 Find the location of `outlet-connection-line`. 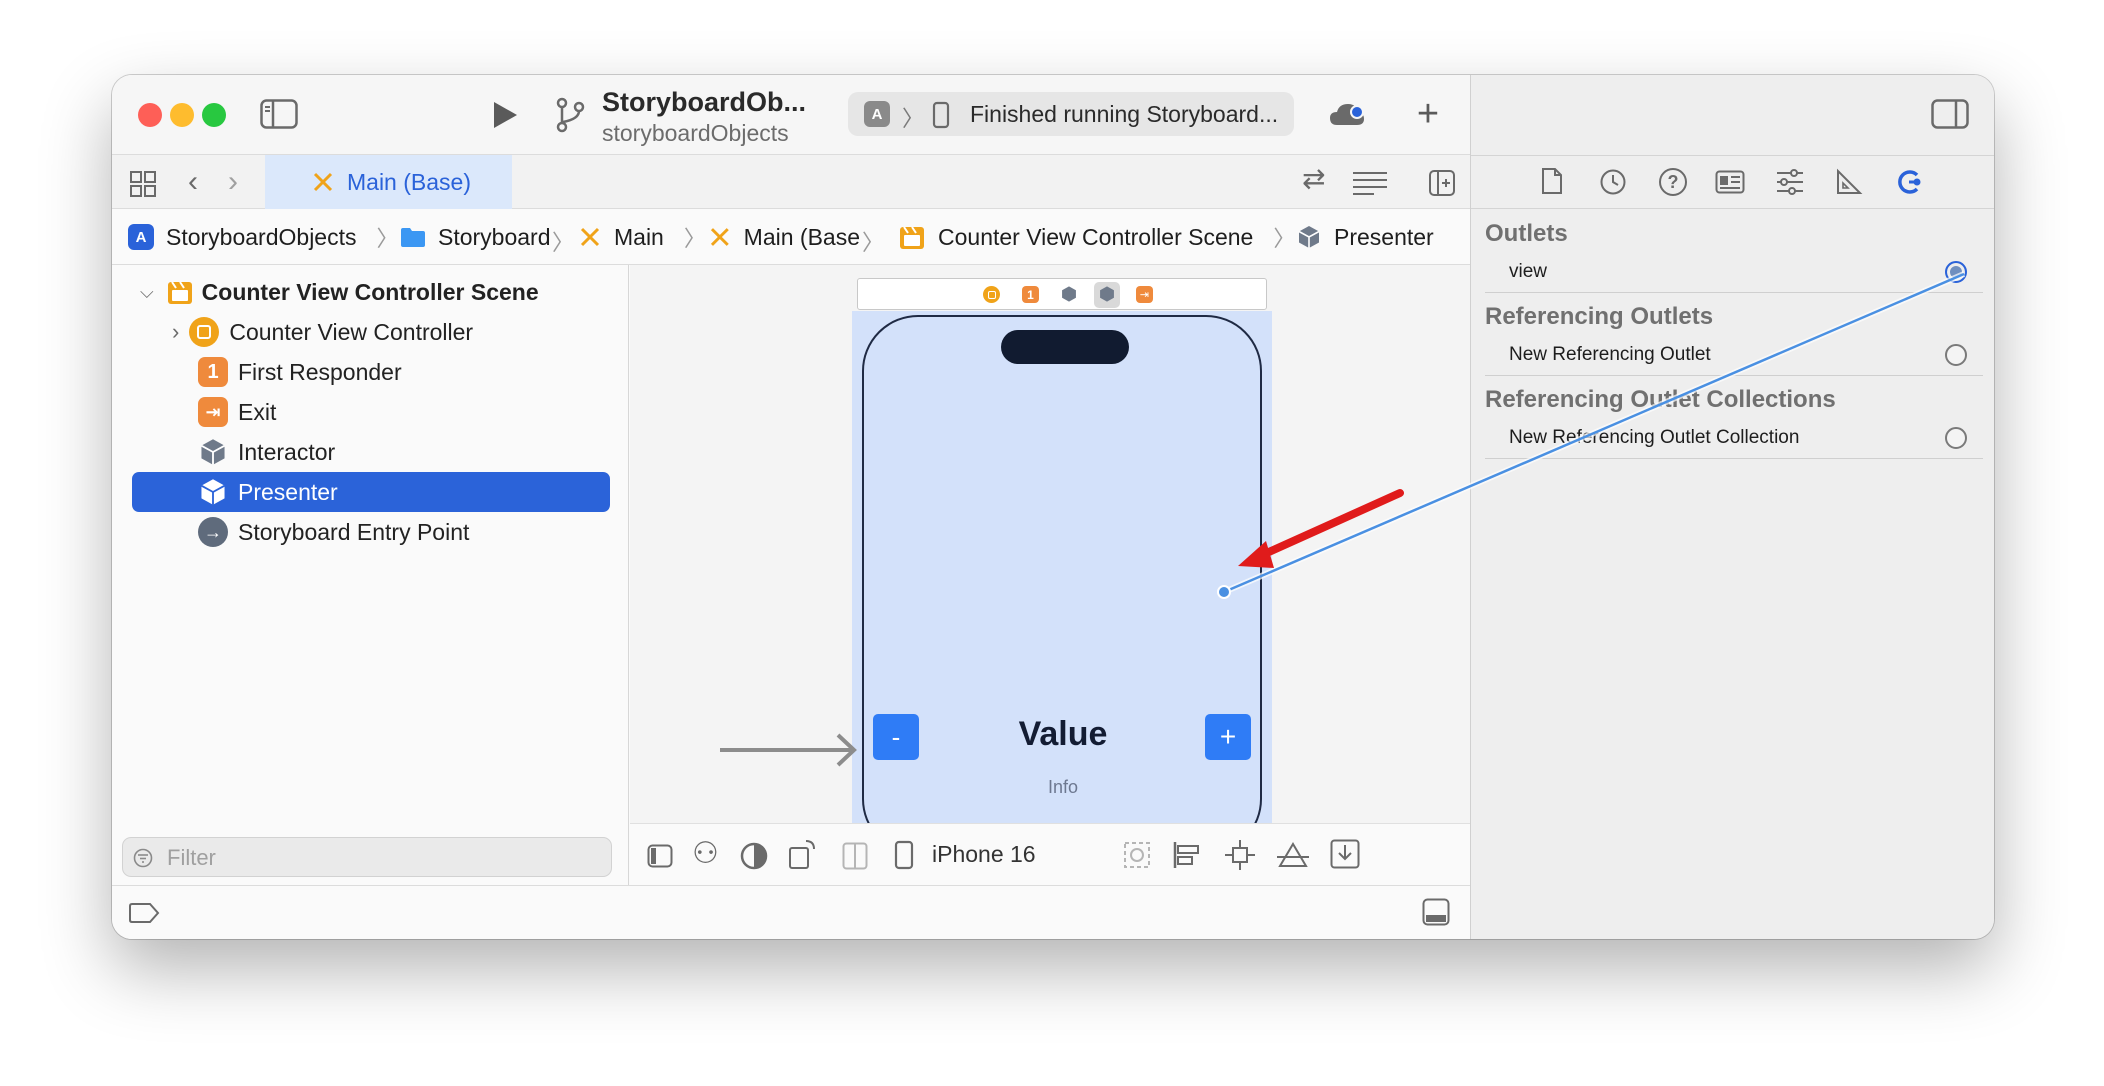

outlet-connection-line is located at coordinates (1594, 433).